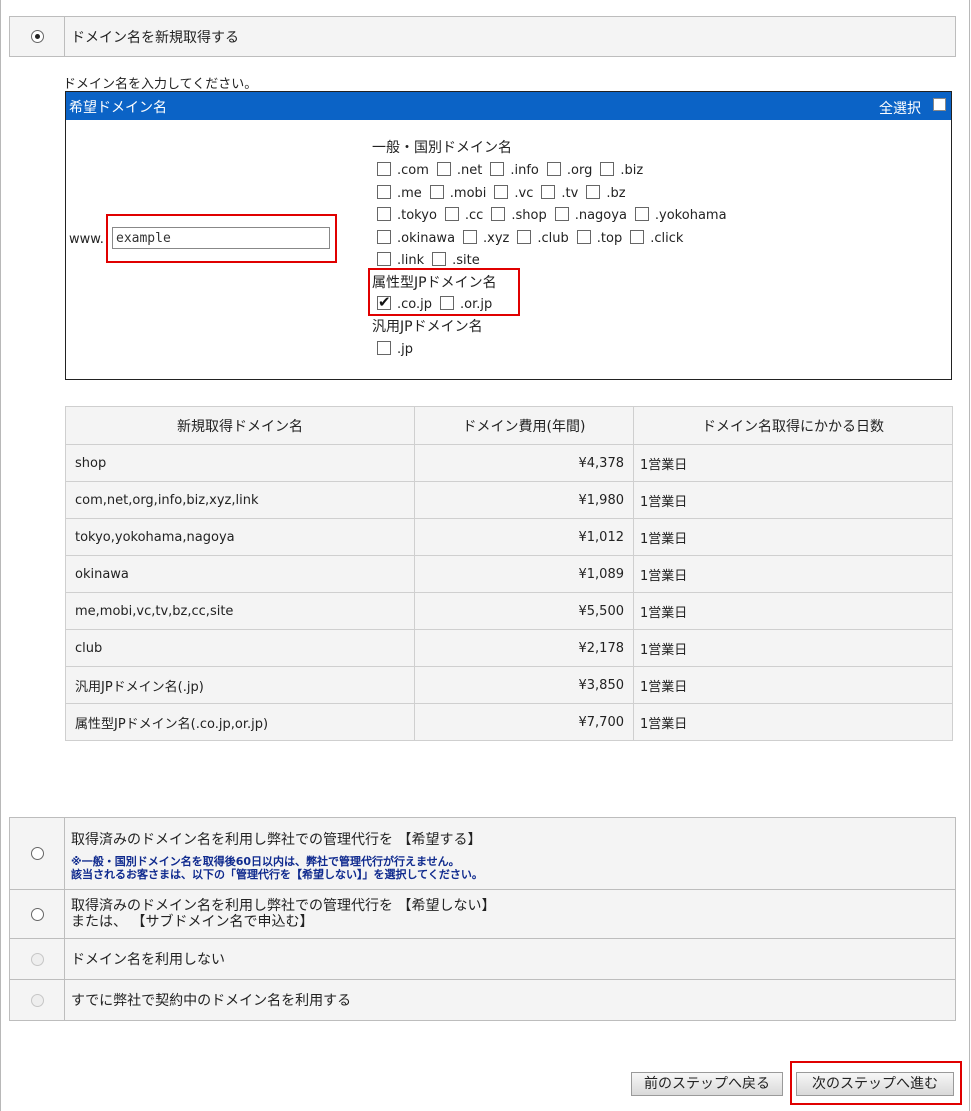 This screenshot has height=1111, width=971. Describe the element at coordinates (607, 169) in the screenshot. I see `tld-checkbox-biz` at that location.